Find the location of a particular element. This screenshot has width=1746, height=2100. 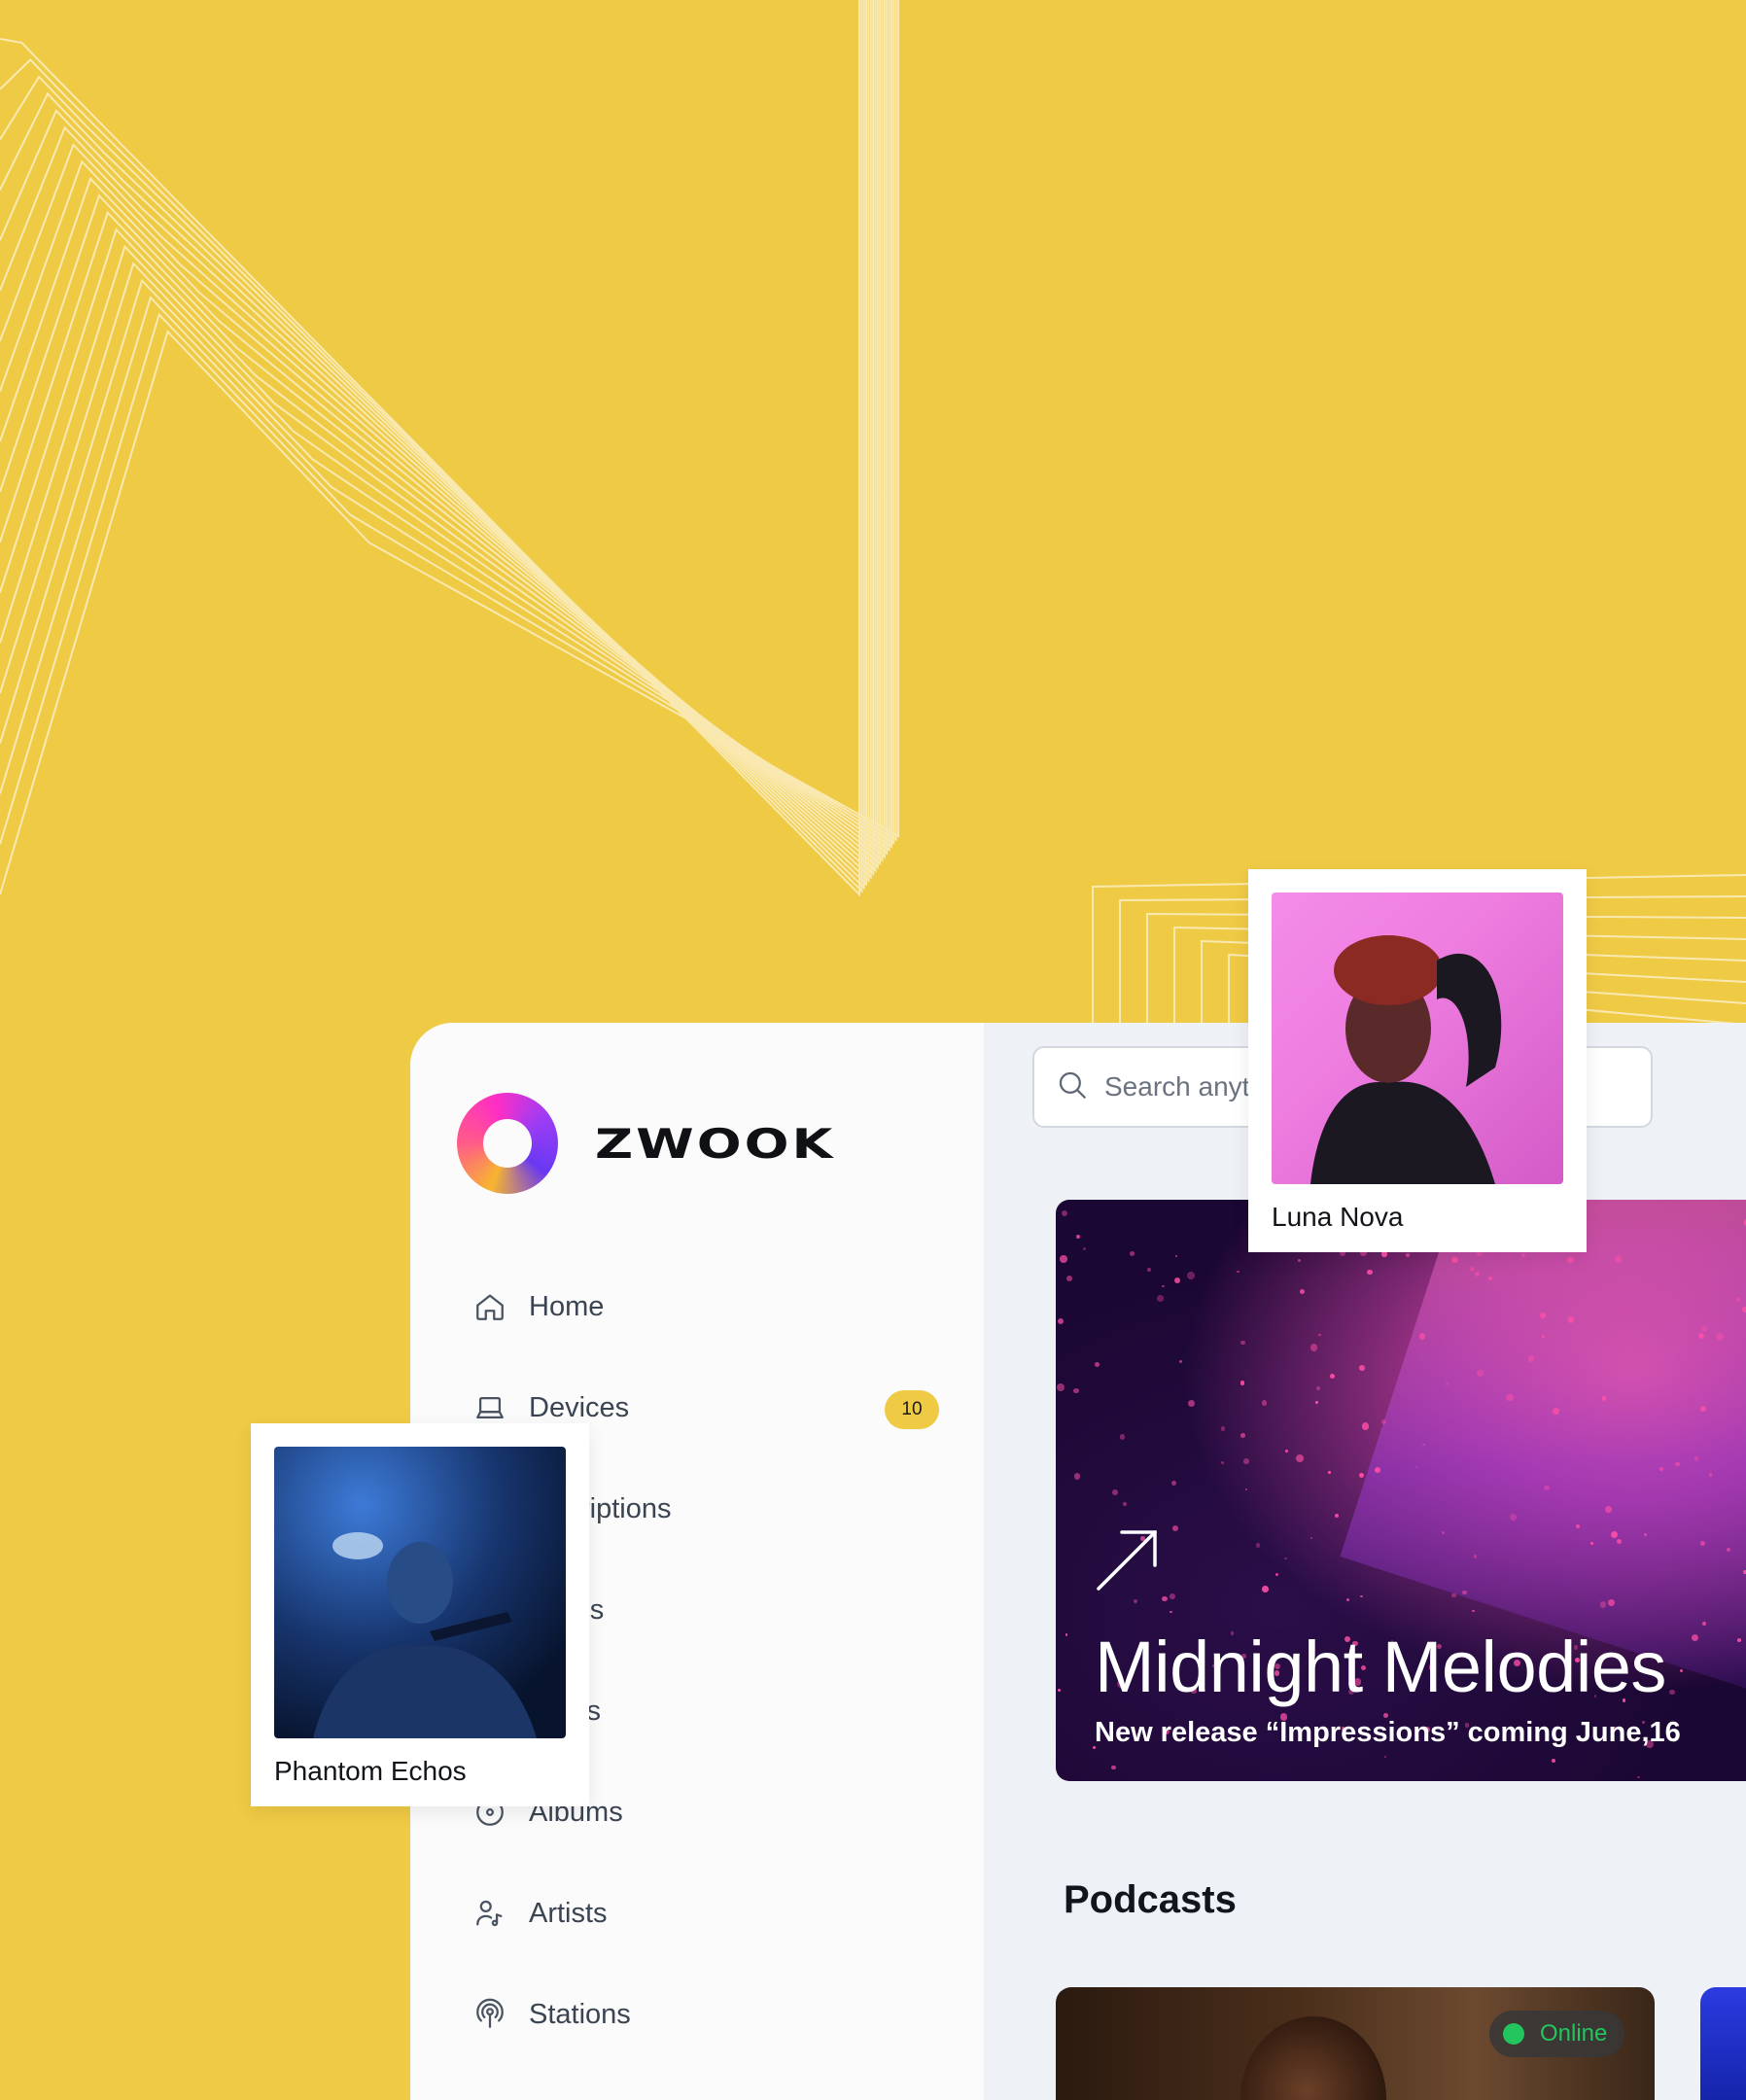

logo: ZWOOK is located at coordinates (646, 1143).